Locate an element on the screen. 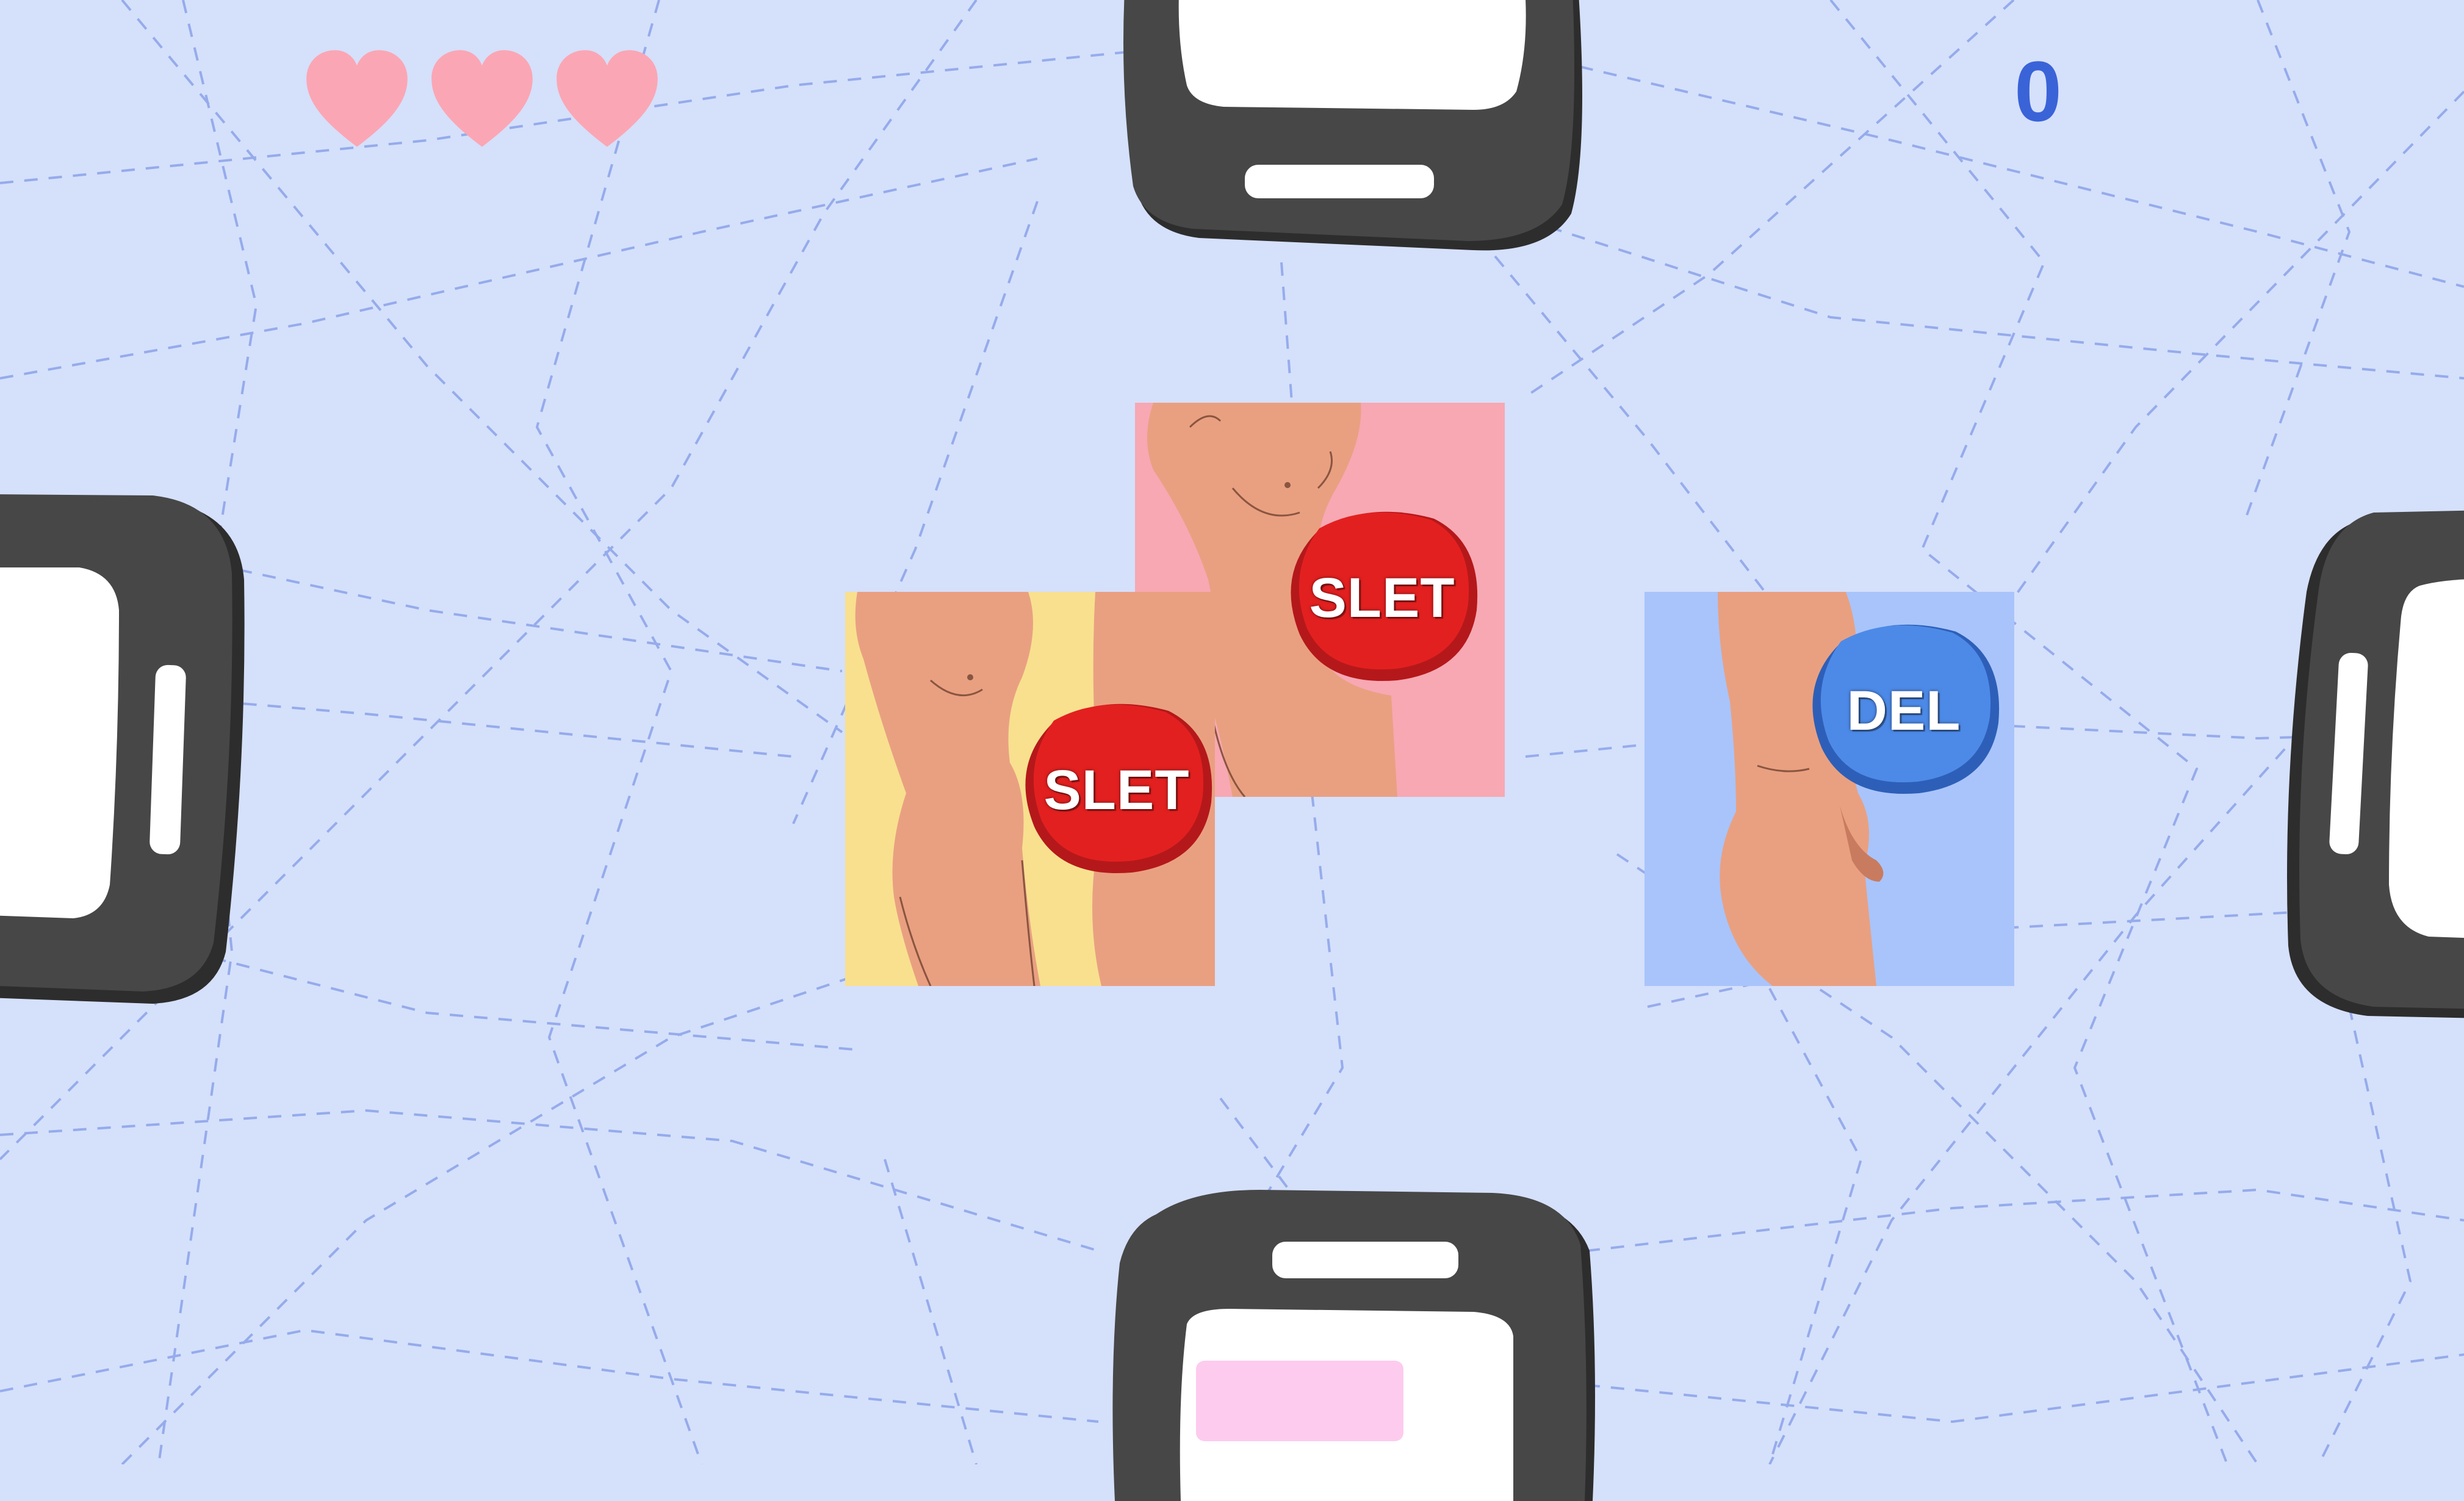 The width and height of the screenshot is (2464, 1501). score-counter: 0 is located at coordinates (2038, 91).